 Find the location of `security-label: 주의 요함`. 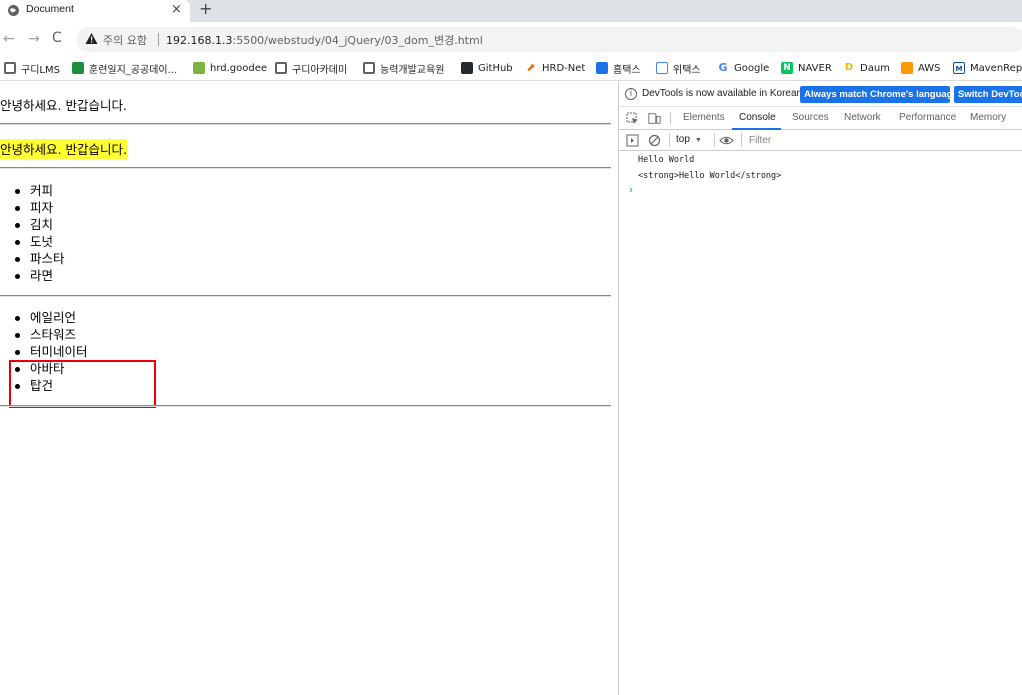

security-label: 주의 요함 is located at coordinates (125, 40).